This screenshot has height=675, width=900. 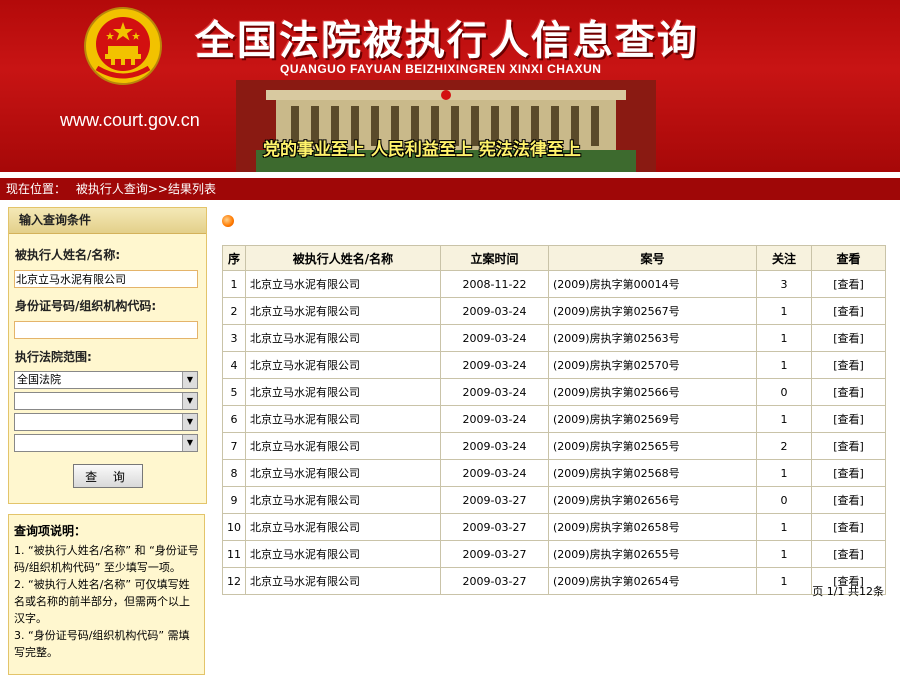 I want to click on court-select-3: ▼, so click(x=106, y=422).